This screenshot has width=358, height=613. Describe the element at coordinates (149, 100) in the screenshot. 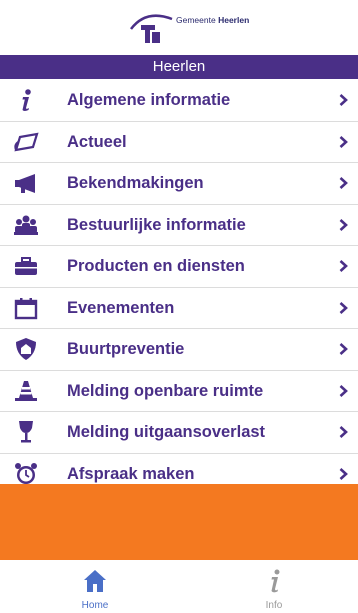

I see `menu-item-label: Algemene informatie` at that location.